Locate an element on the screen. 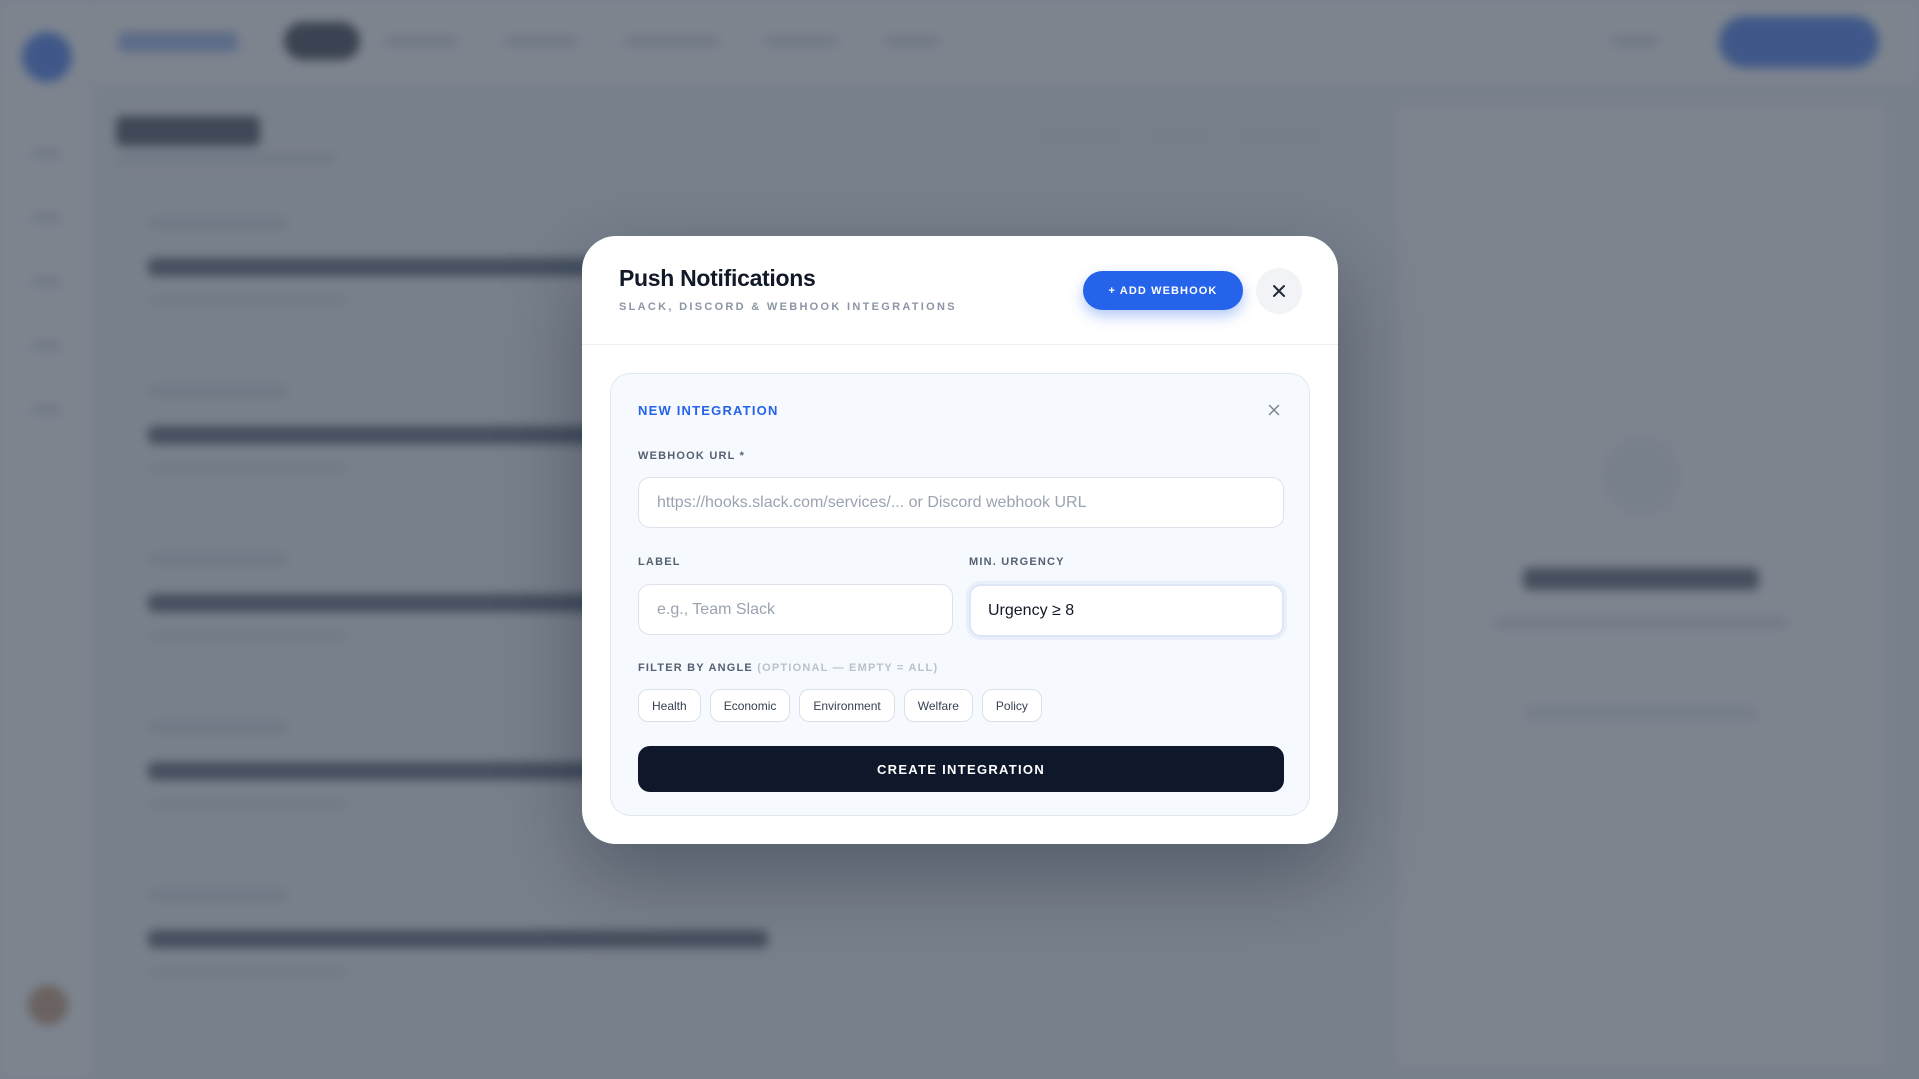  label-input is located at coordinates (795, 609).